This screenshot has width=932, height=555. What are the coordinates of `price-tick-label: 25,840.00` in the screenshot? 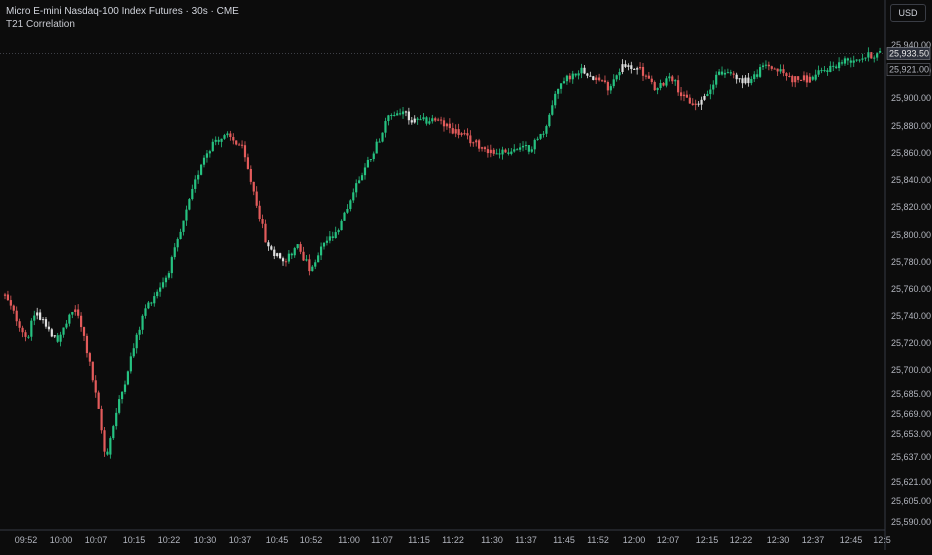 It's located at (911, 180).